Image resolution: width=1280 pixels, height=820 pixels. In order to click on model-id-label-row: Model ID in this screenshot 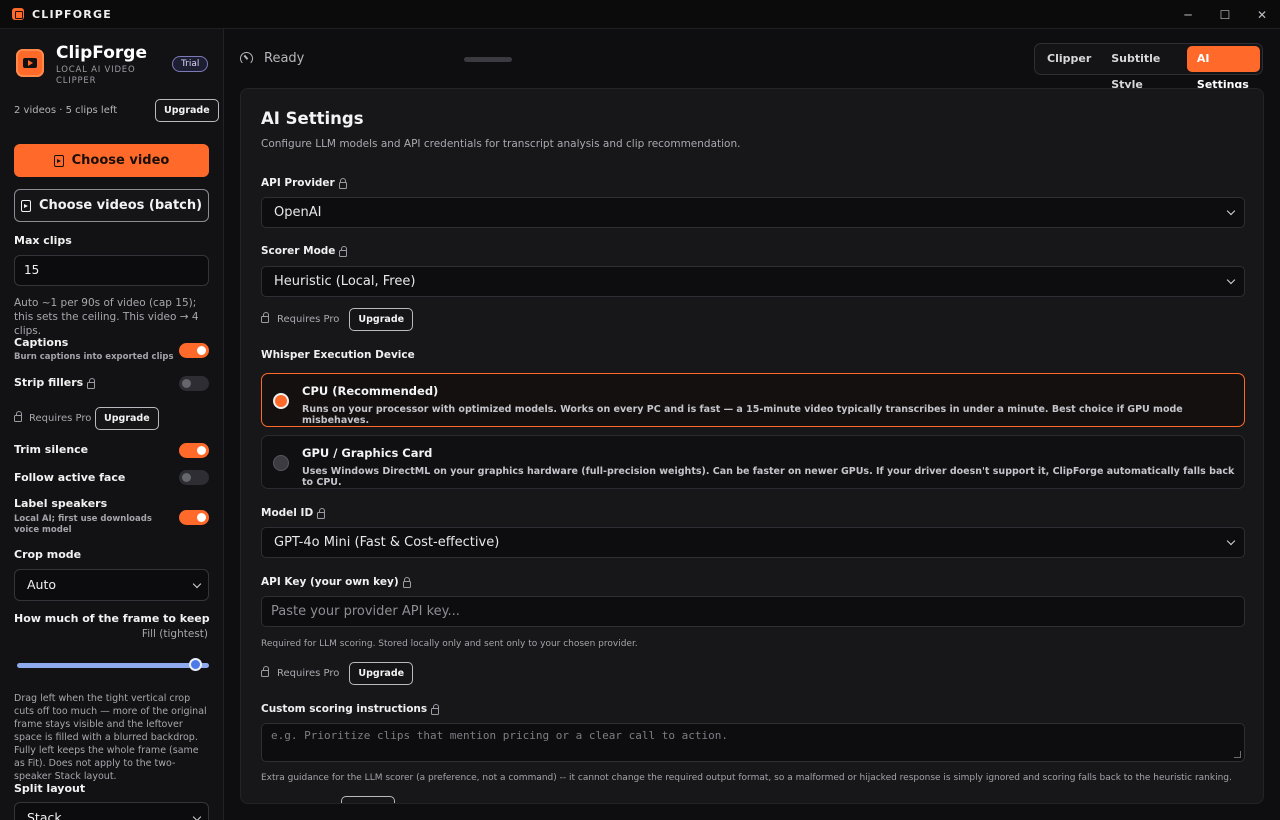, I will do `click(293, 513)`.